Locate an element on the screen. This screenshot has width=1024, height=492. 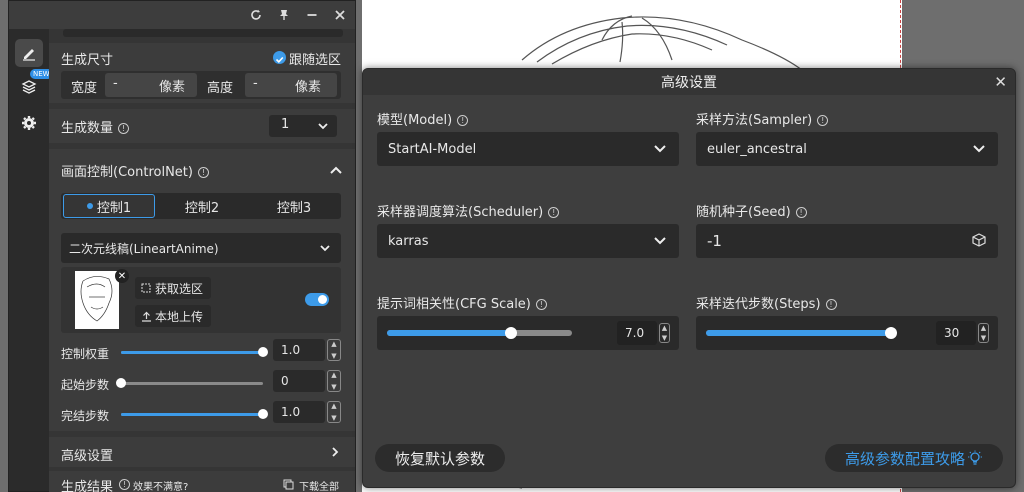
control-image-area: ✕ 获取选区 本地上传 is located at coordinates (201, 300).